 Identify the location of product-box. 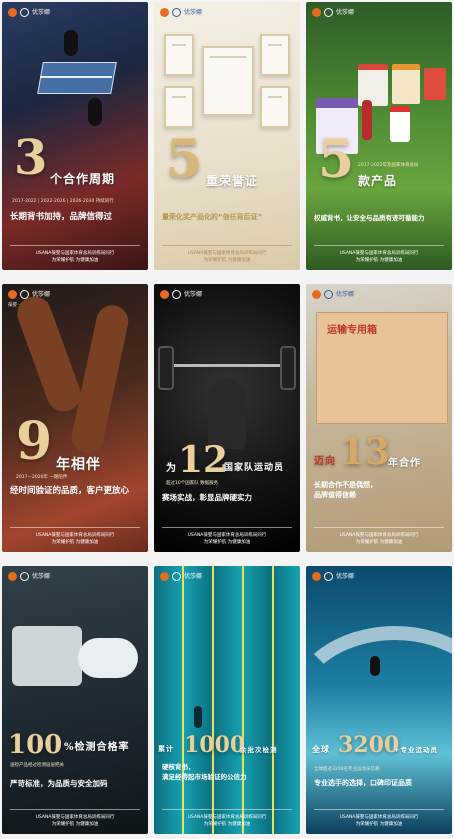
(406, 84).